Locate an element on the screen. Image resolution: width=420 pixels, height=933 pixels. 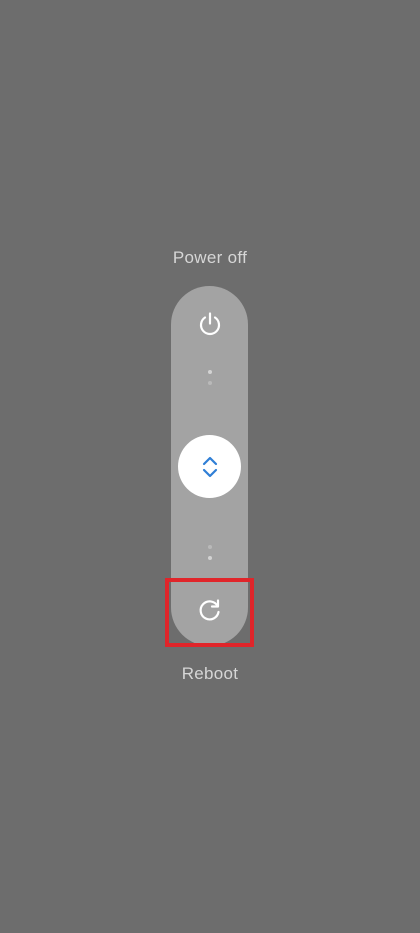
reboot-label: Reboot is located at coordinates (210, 673).